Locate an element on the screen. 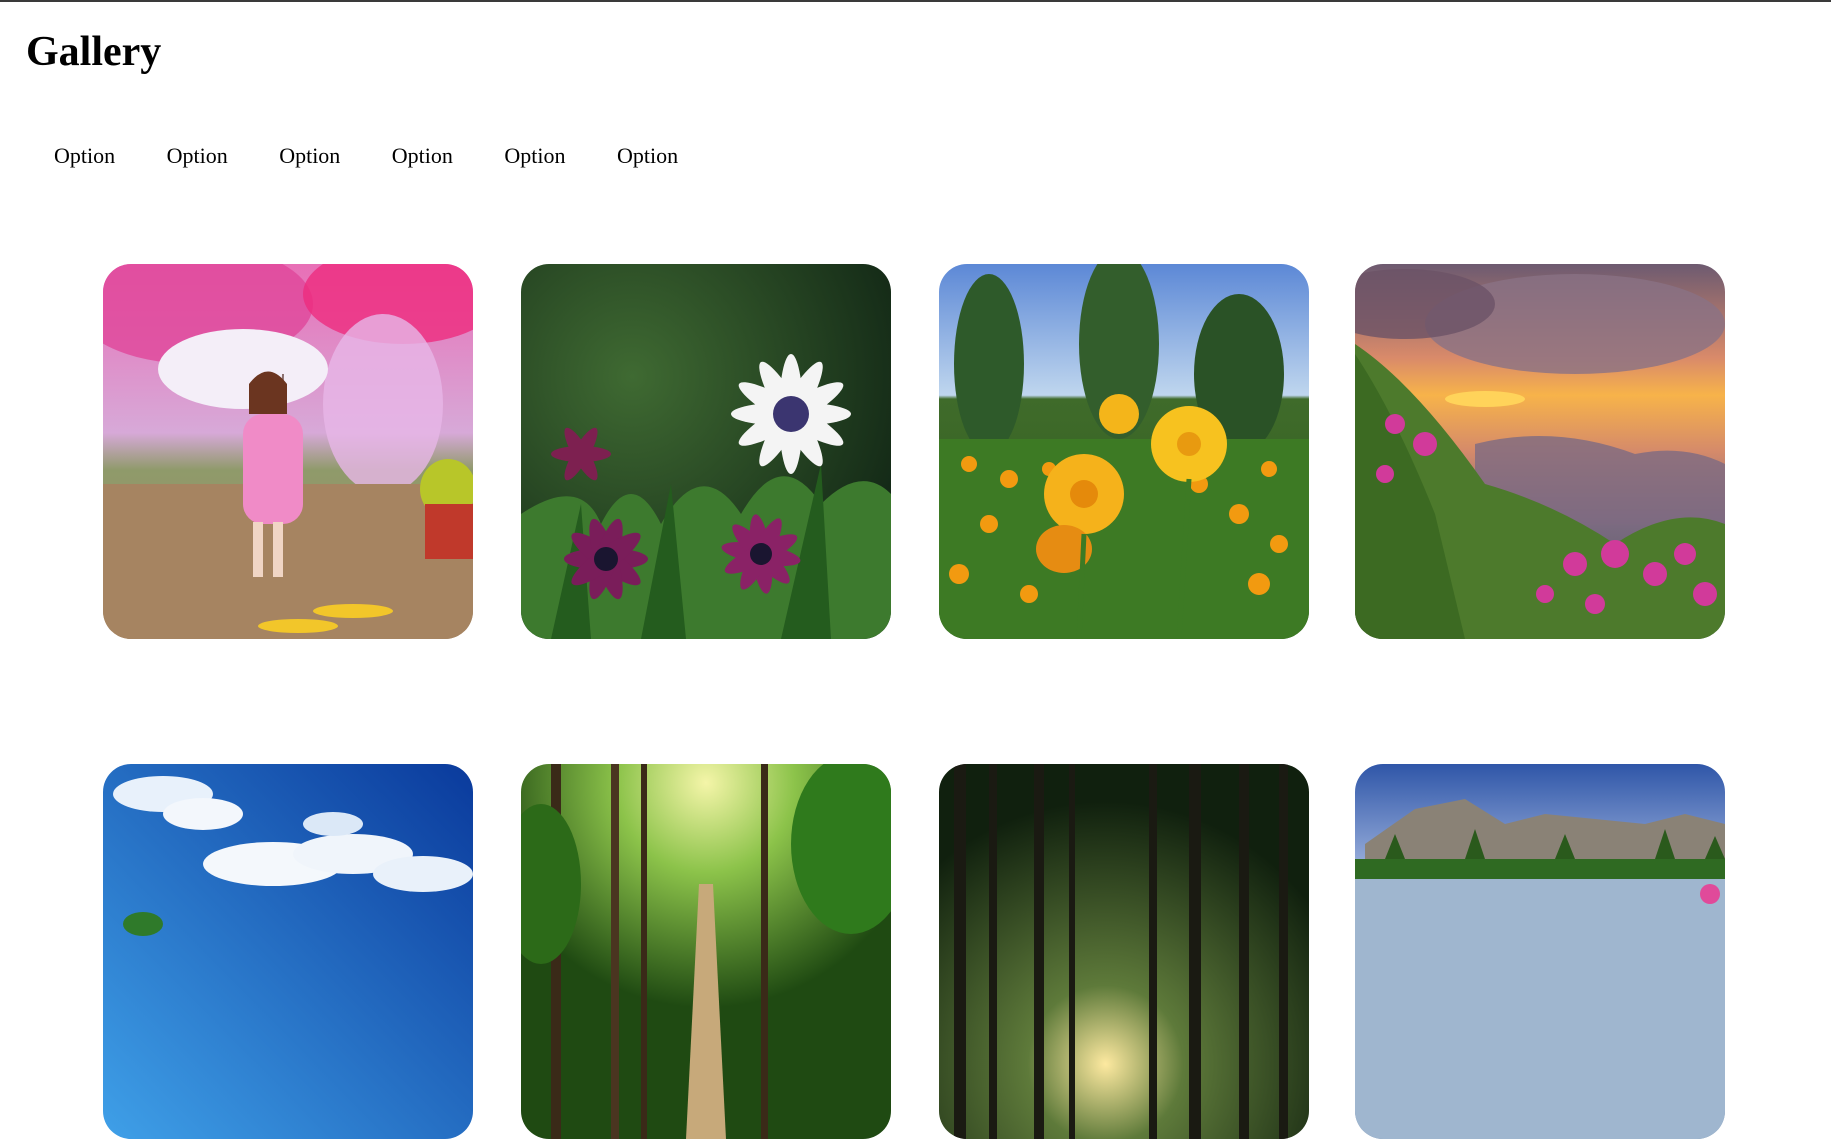 Image resolution: width=1831 pixels, height=1139 pixels. gallery-image-marigolds is located at coordinates (1124, 451).